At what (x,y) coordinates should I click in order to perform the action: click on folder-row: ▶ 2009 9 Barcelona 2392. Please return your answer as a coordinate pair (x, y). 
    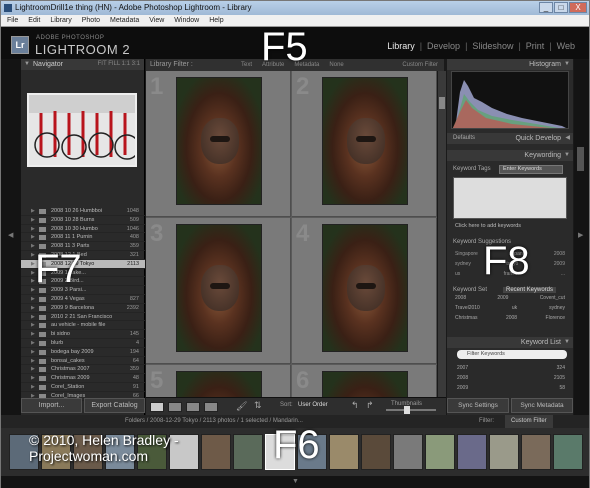
    Looking at the image, I should click on (83, 308).